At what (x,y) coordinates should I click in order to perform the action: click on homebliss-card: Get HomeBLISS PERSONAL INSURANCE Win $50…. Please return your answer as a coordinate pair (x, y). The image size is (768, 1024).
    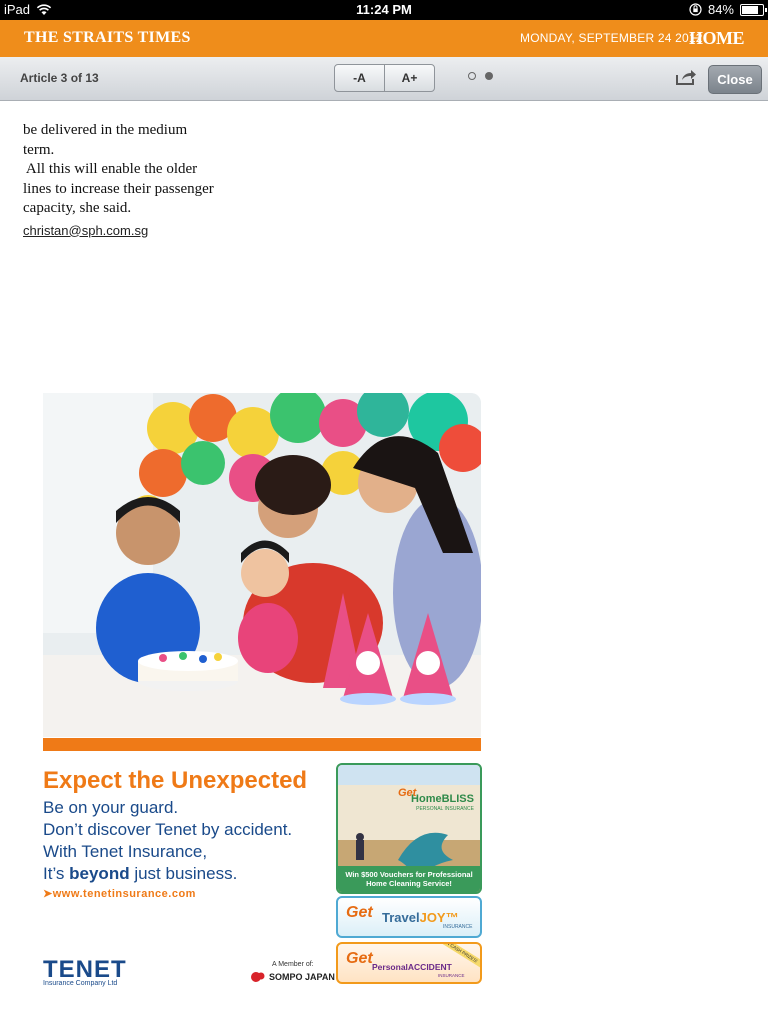
    Looking at the image, I should click on (409, 828).